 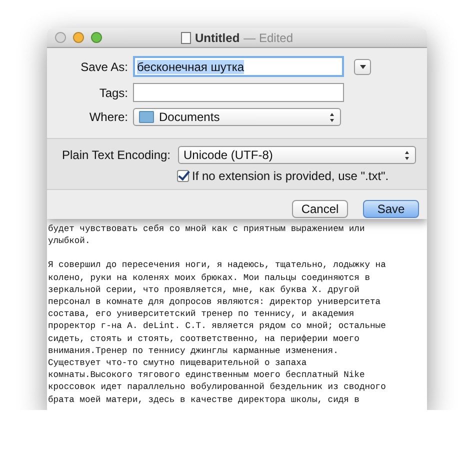 What do you see at coordinates (116, 155) in the screenshot?
I see `encoding-label: Plain Text Encoding:` at bounding box center [116, 155].